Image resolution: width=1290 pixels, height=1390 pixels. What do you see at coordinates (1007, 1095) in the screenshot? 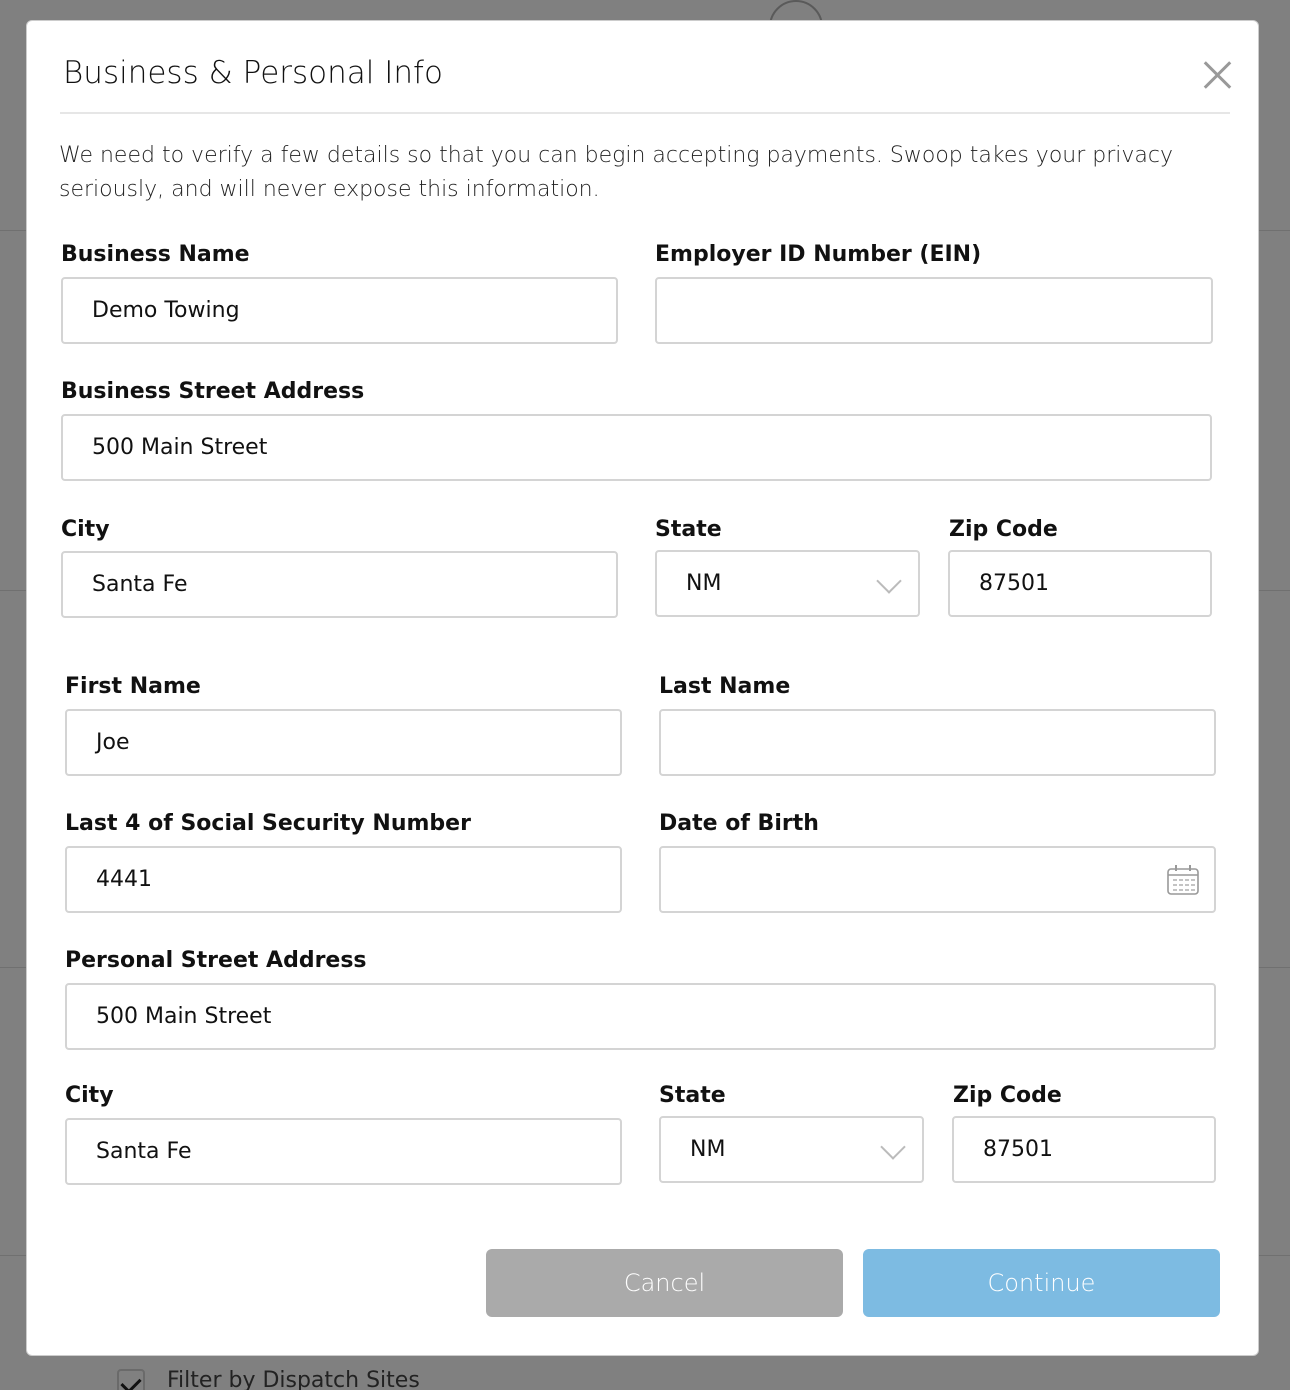
I see `personal-zip-label: Zip Code` at bounding box center [1007, 1095].